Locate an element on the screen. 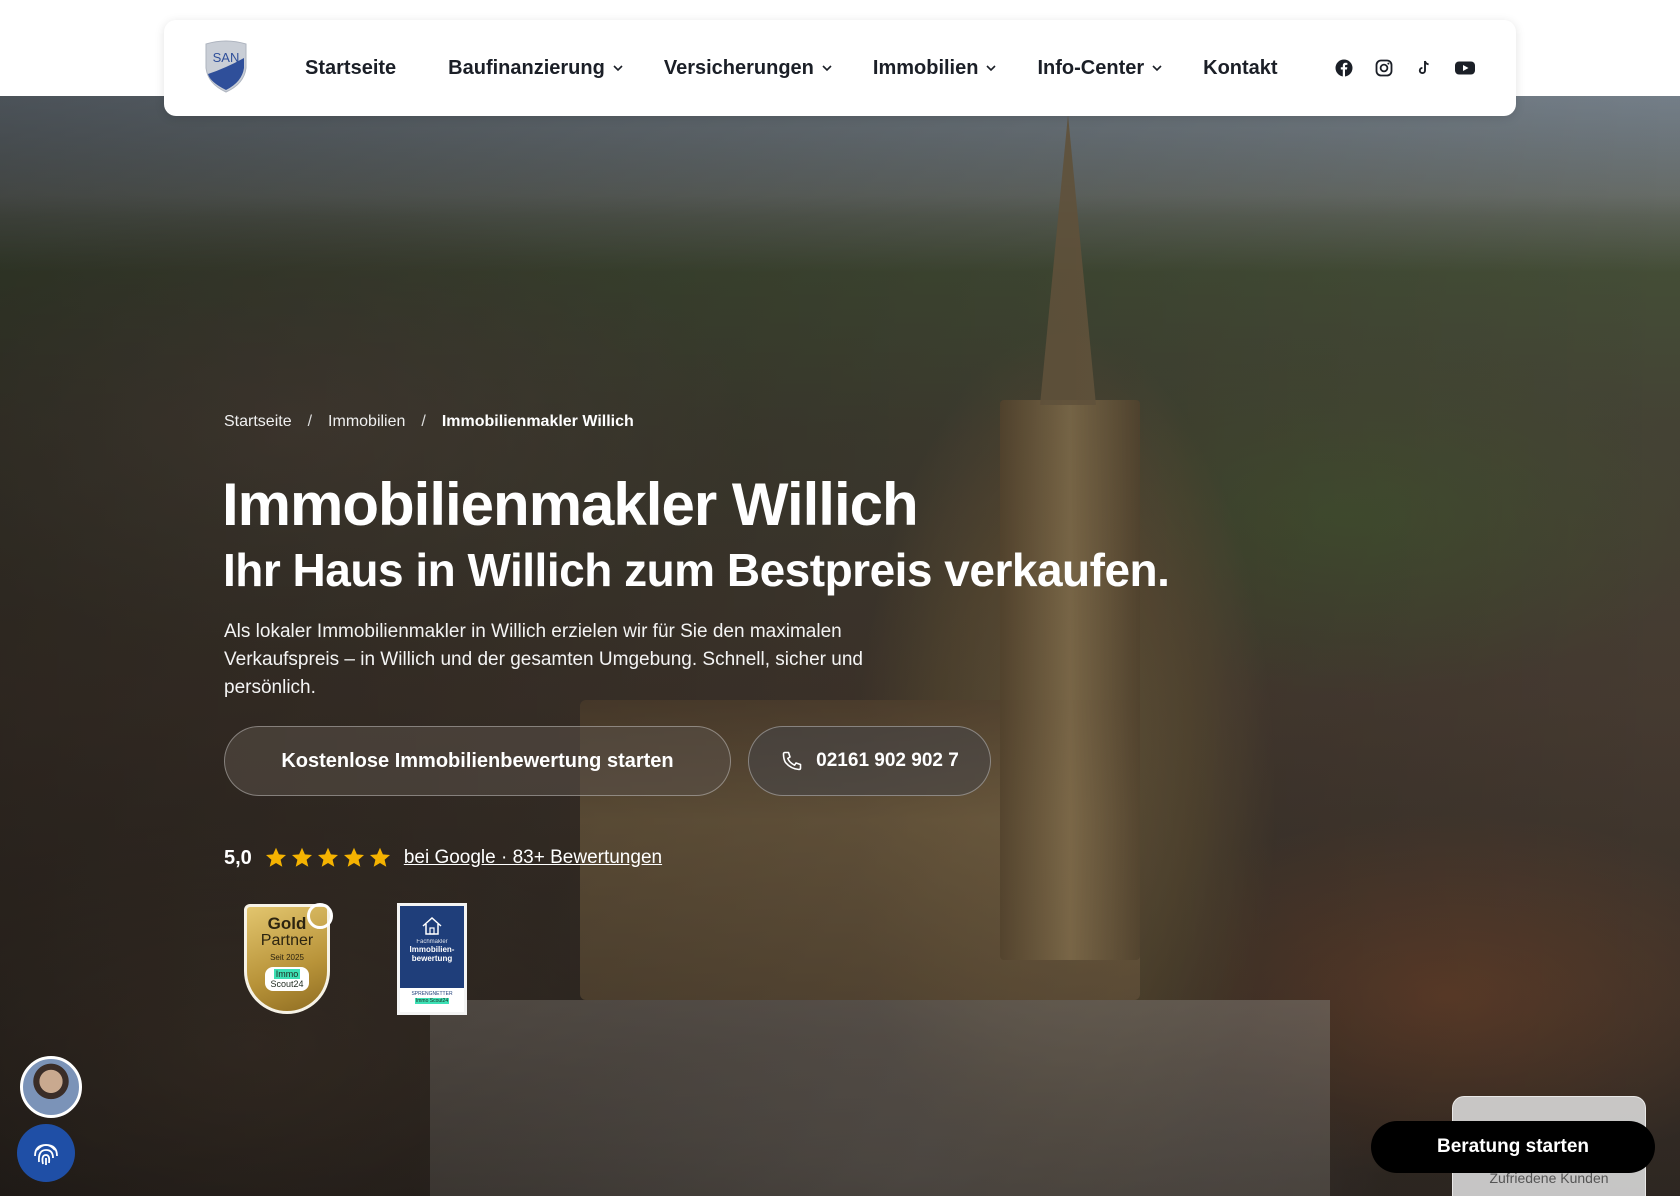 The width and height of the screenshot is (1680, 1196). accessibility-button is located at coordinates (46, 1153).